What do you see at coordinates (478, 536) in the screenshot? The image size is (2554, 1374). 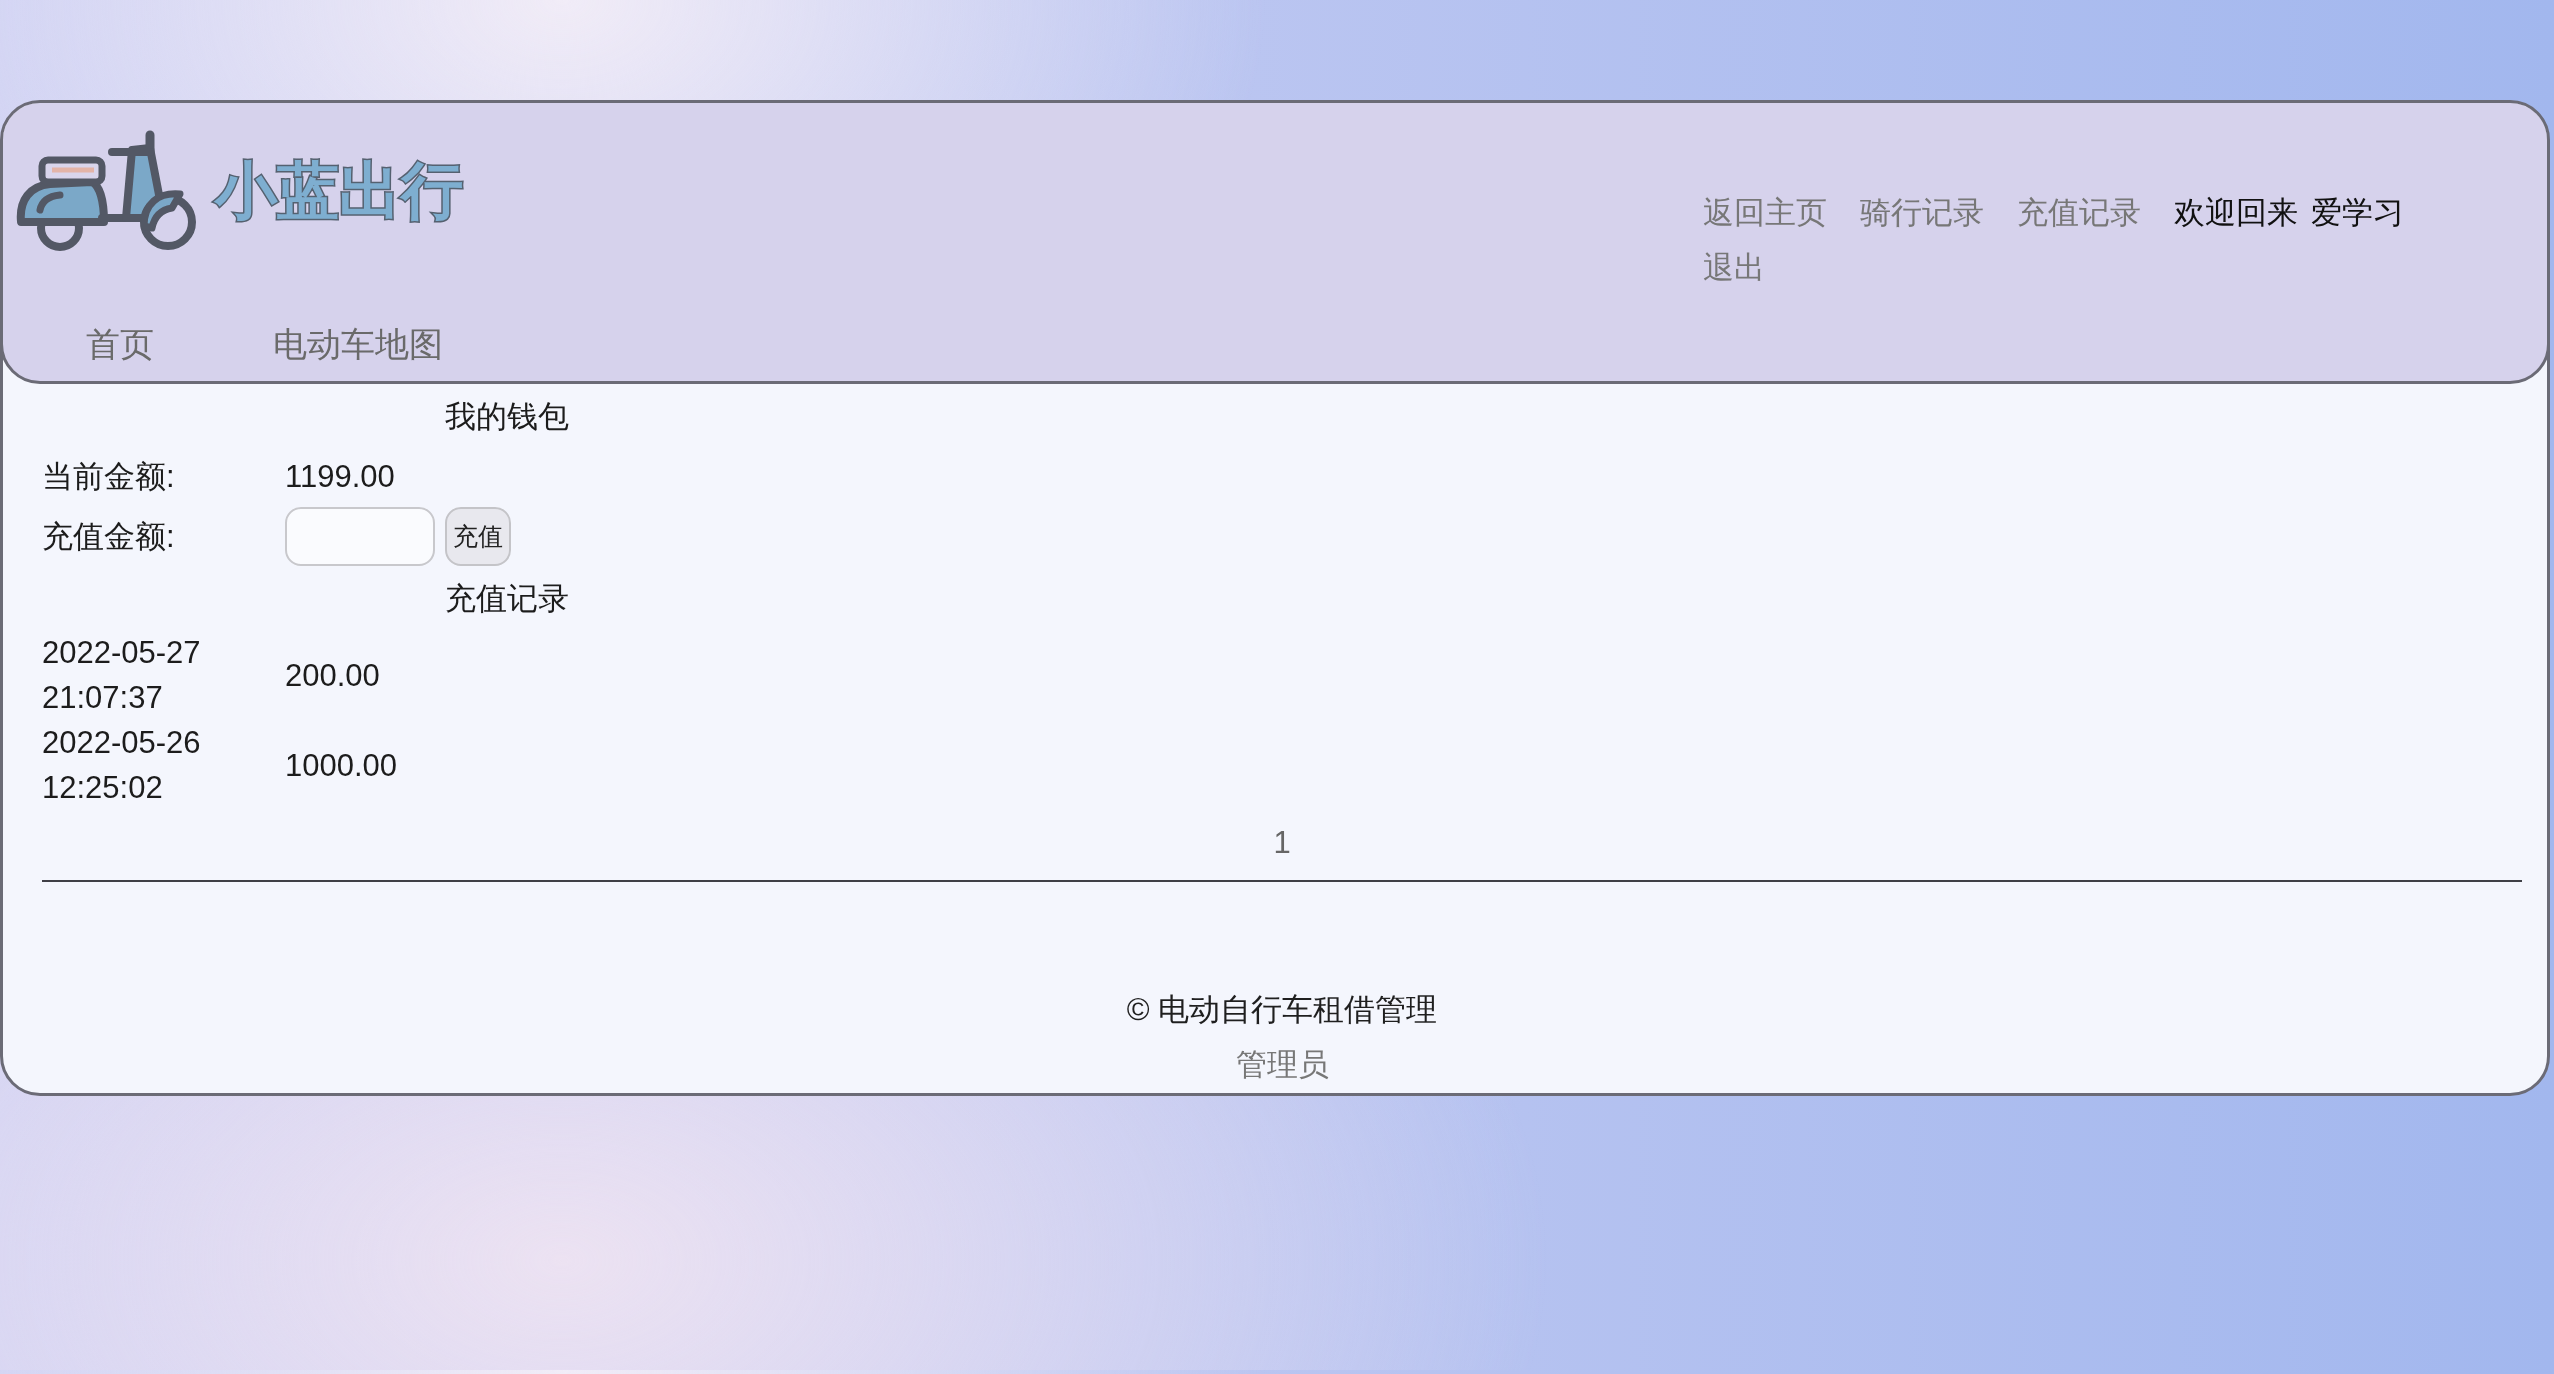 I see `recharge-button: 充值` at bounding box center [478, 536].